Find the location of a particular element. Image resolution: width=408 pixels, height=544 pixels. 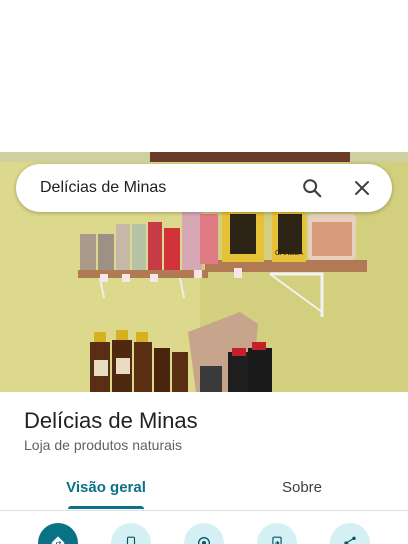

send-to-phone-button is located at coordinates (277, 533).